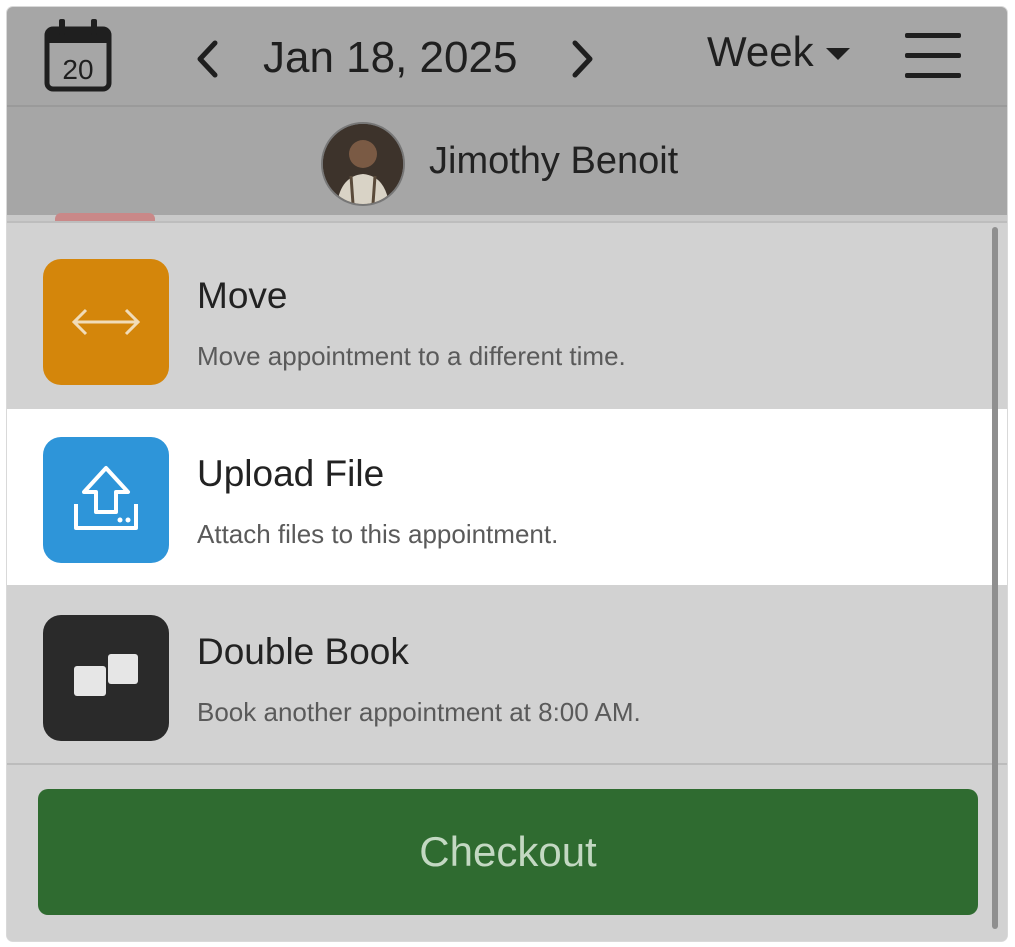  I want to click on action-title: Upload File, so click(291, 473).